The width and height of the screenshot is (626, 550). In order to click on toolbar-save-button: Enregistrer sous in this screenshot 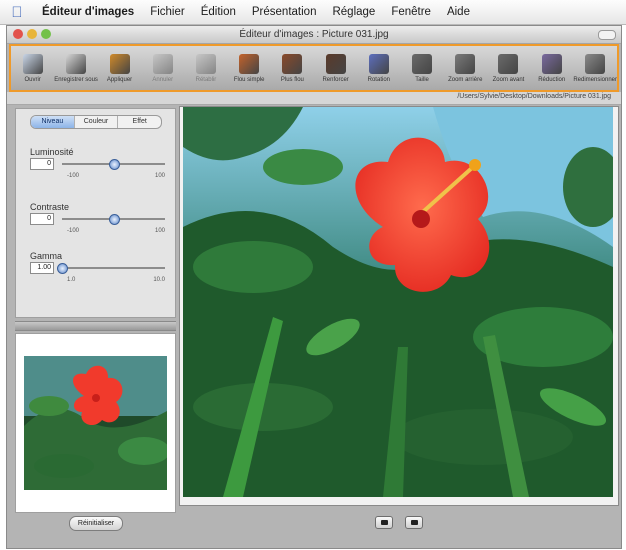, I will do `click(76, 68)`.